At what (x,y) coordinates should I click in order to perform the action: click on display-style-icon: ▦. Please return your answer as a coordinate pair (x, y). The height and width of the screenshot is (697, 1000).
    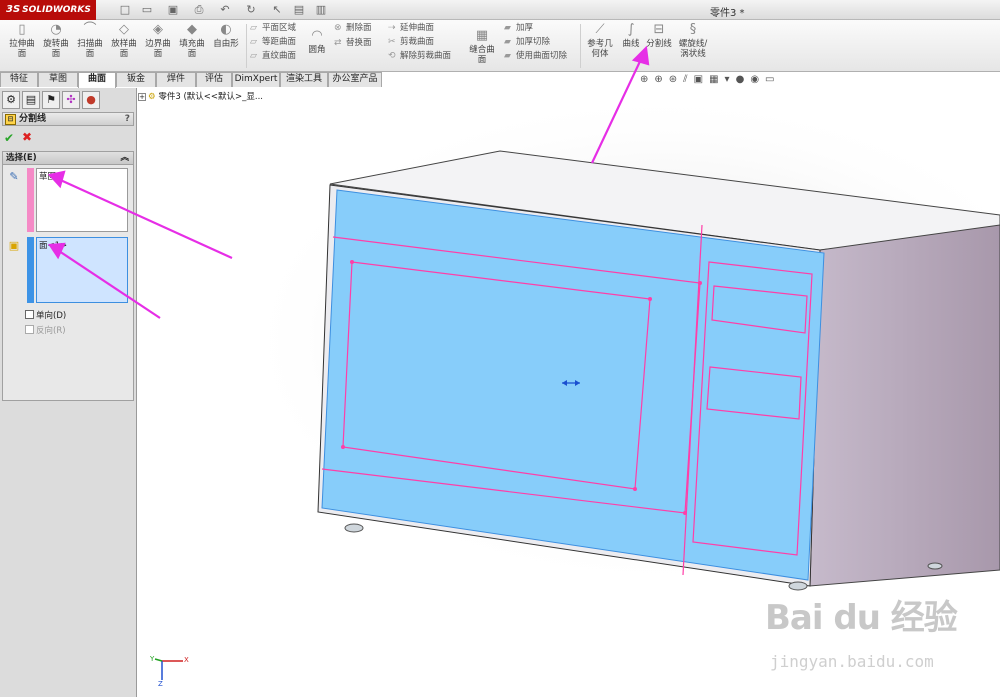
    Looking at the image, I should click on (713, 79).